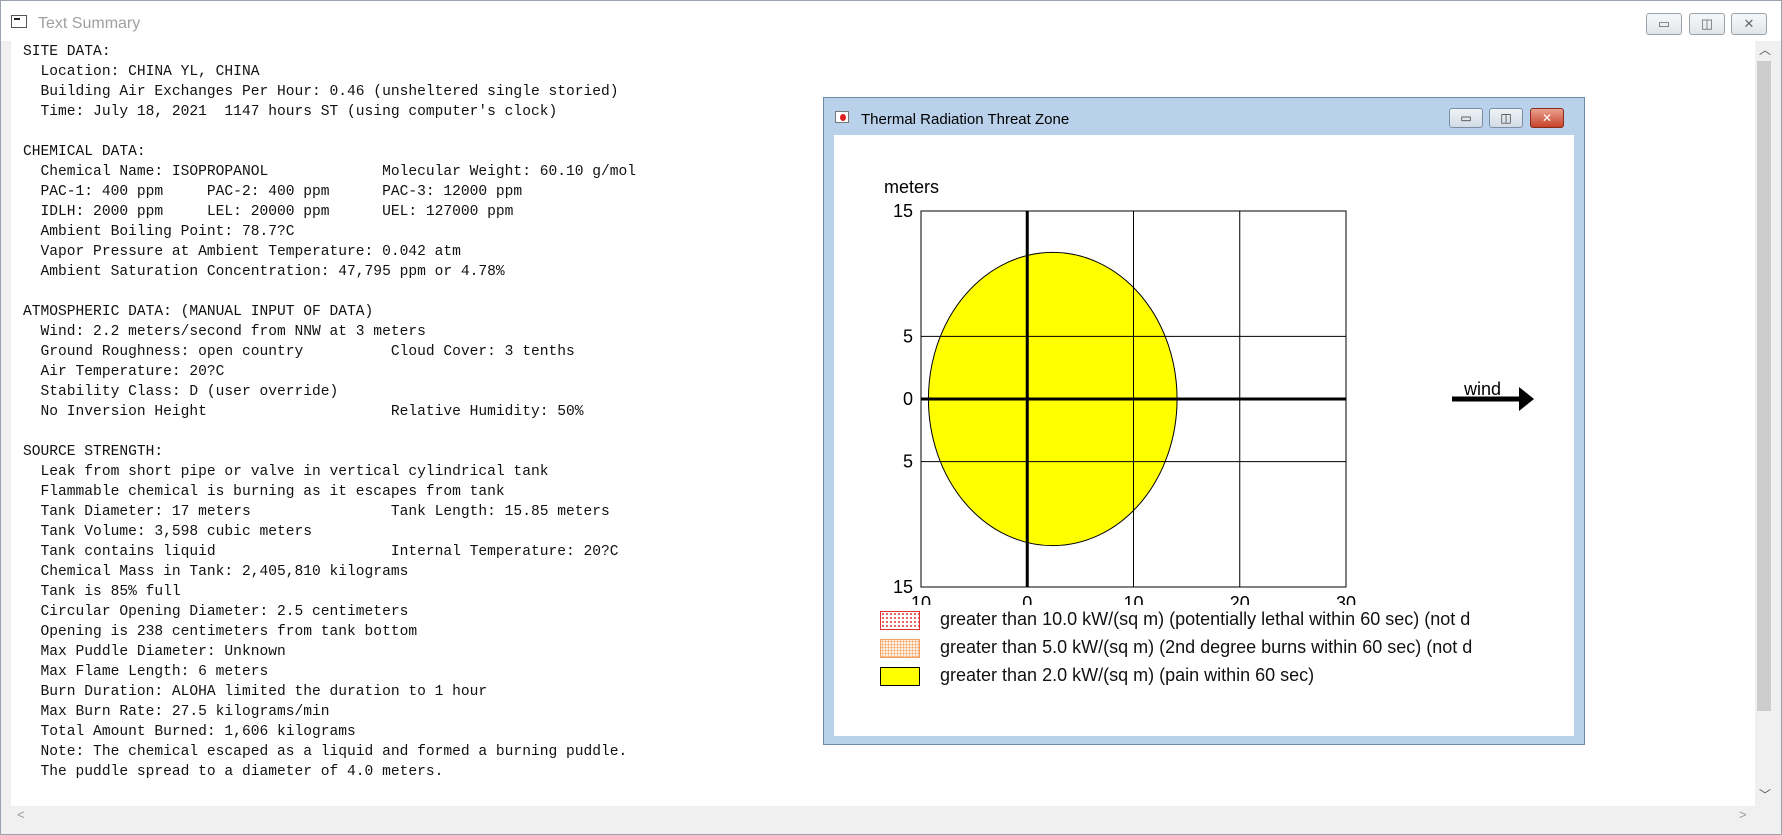 This screenshot has height=835, width=1782. What do you see at coordinates (900, 648) in the screenshot?
I see `legend-swatch-orange` at bounding box center [900, 648].